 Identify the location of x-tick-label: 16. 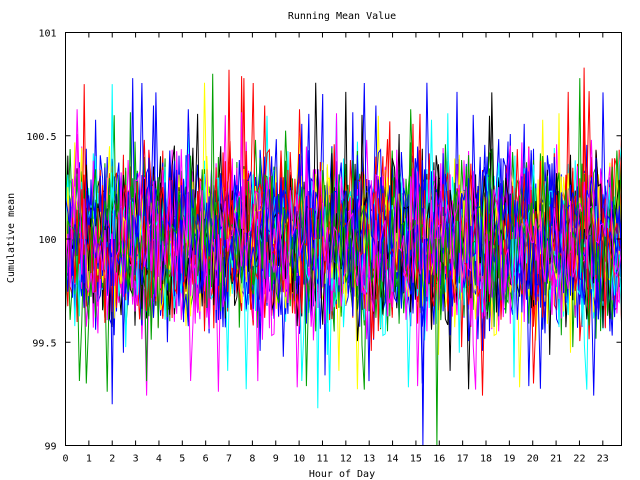
(439, 459).